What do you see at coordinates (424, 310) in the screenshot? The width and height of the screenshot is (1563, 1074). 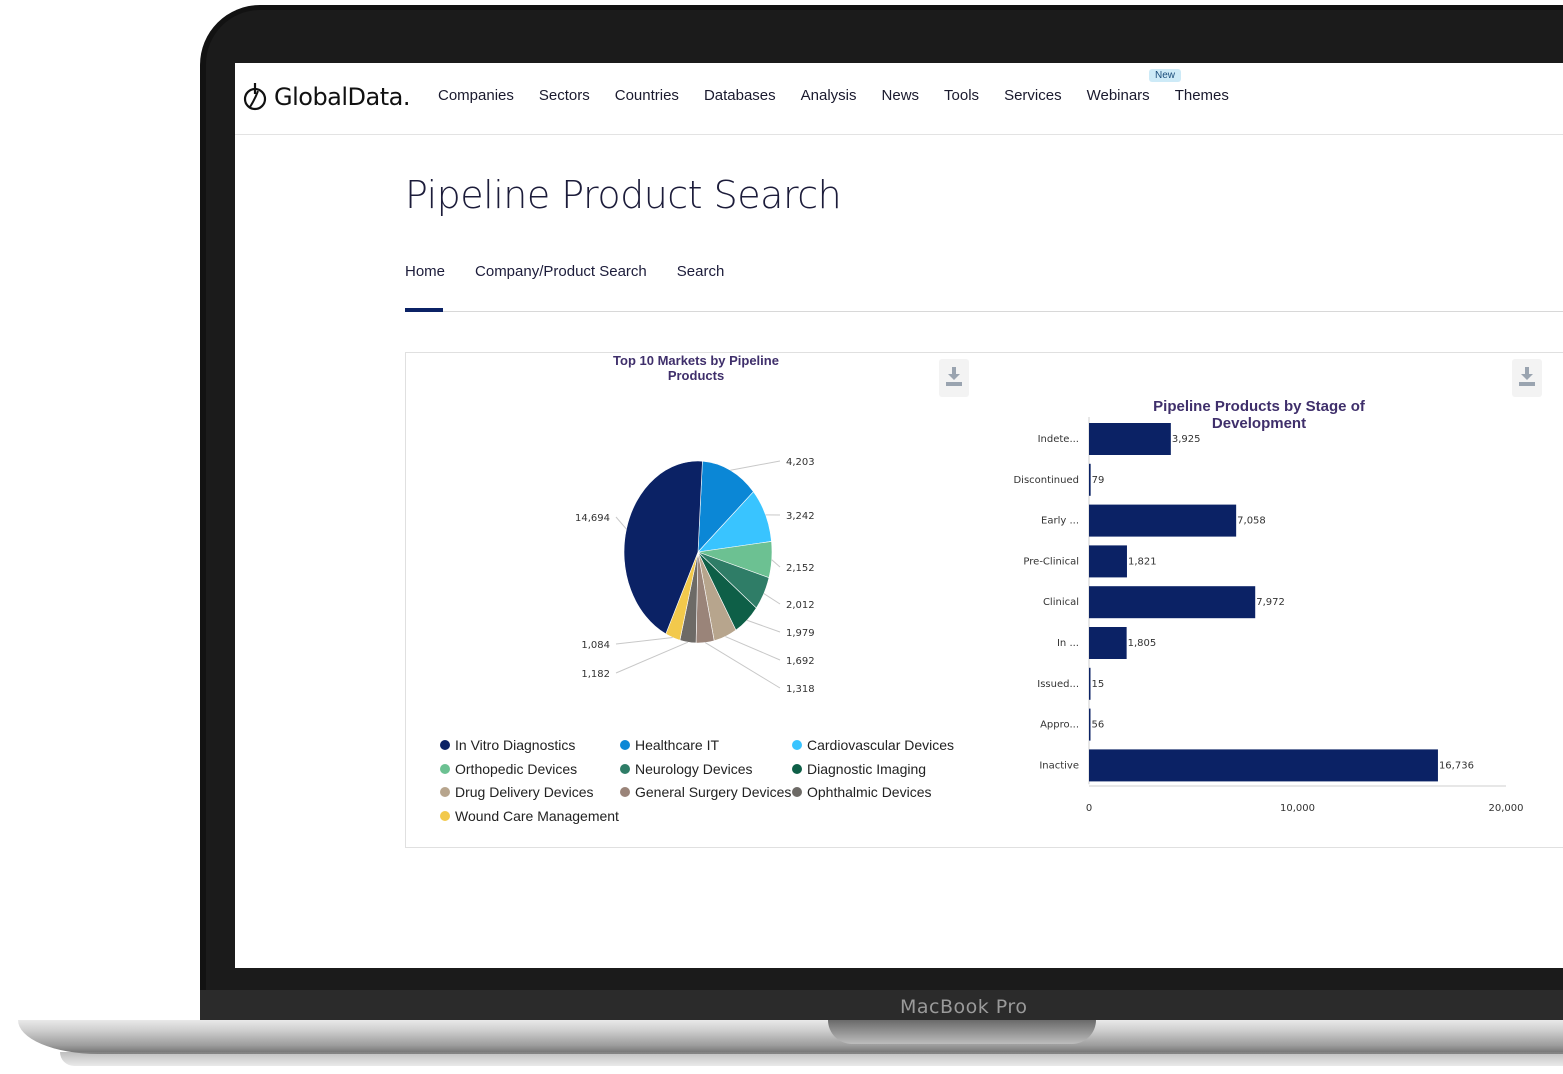 I see `active-tab-indicator` at bounding box center [424, 310].